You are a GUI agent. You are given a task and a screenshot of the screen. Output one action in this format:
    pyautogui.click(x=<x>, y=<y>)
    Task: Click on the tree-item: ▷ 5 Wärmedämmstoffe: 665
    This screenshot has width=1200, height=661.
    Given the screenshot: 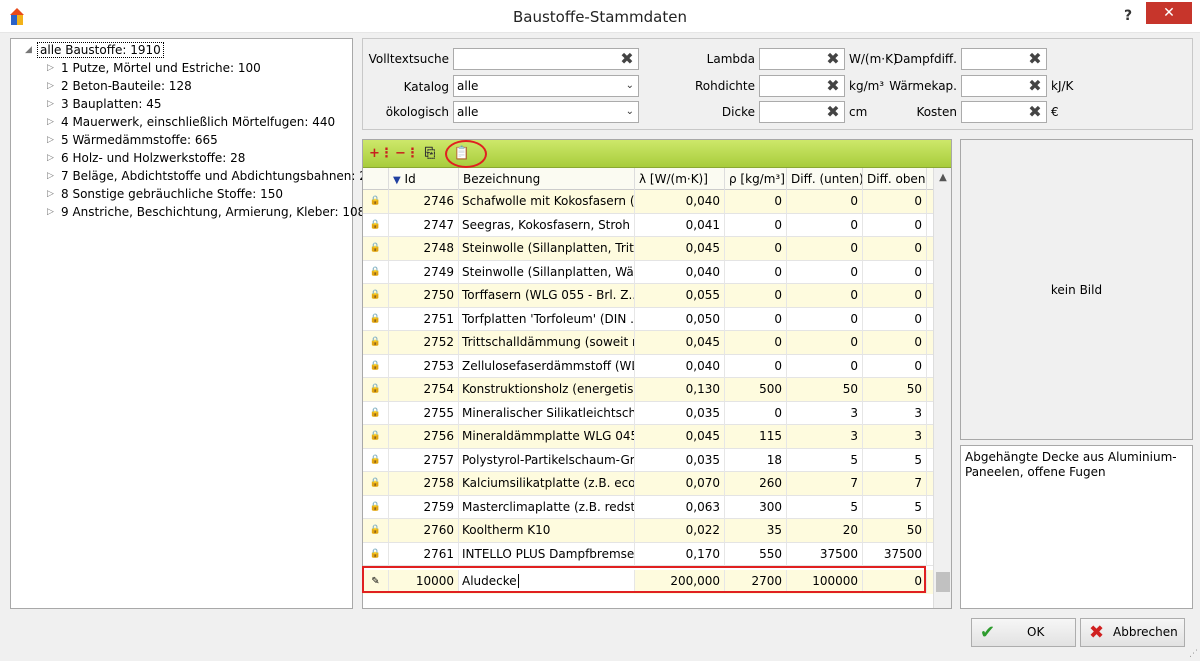 What is the action you would take?
    pyautogui.click(x=181, y=140)
    